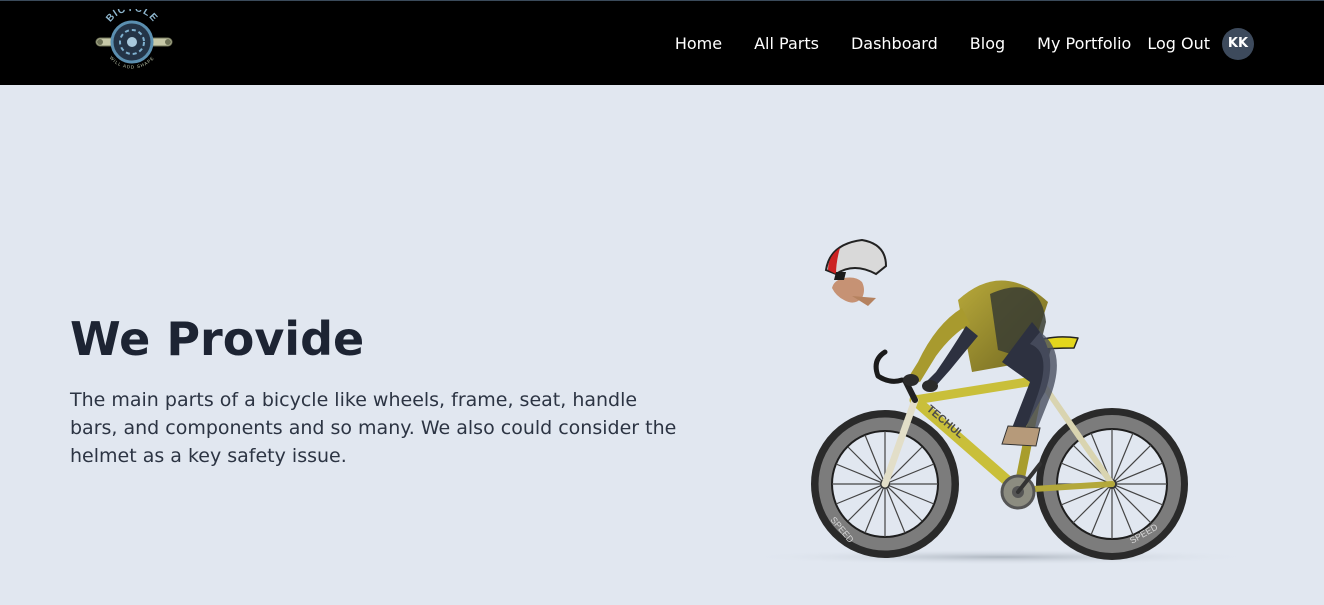  What do you see at coordinates (217, 339) in the screenshot?
I see `hero-title: We Provide` at bounding box center [217, 339].